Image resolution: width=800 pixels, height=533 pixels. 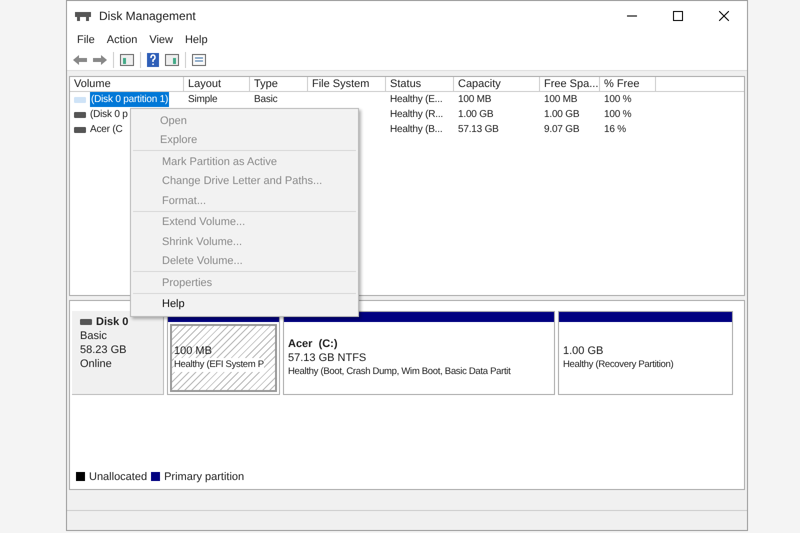 What do you see at coordinates (161, 40) in the screenshot?
I see `menu-item: View` at bounding box center [161, 40].